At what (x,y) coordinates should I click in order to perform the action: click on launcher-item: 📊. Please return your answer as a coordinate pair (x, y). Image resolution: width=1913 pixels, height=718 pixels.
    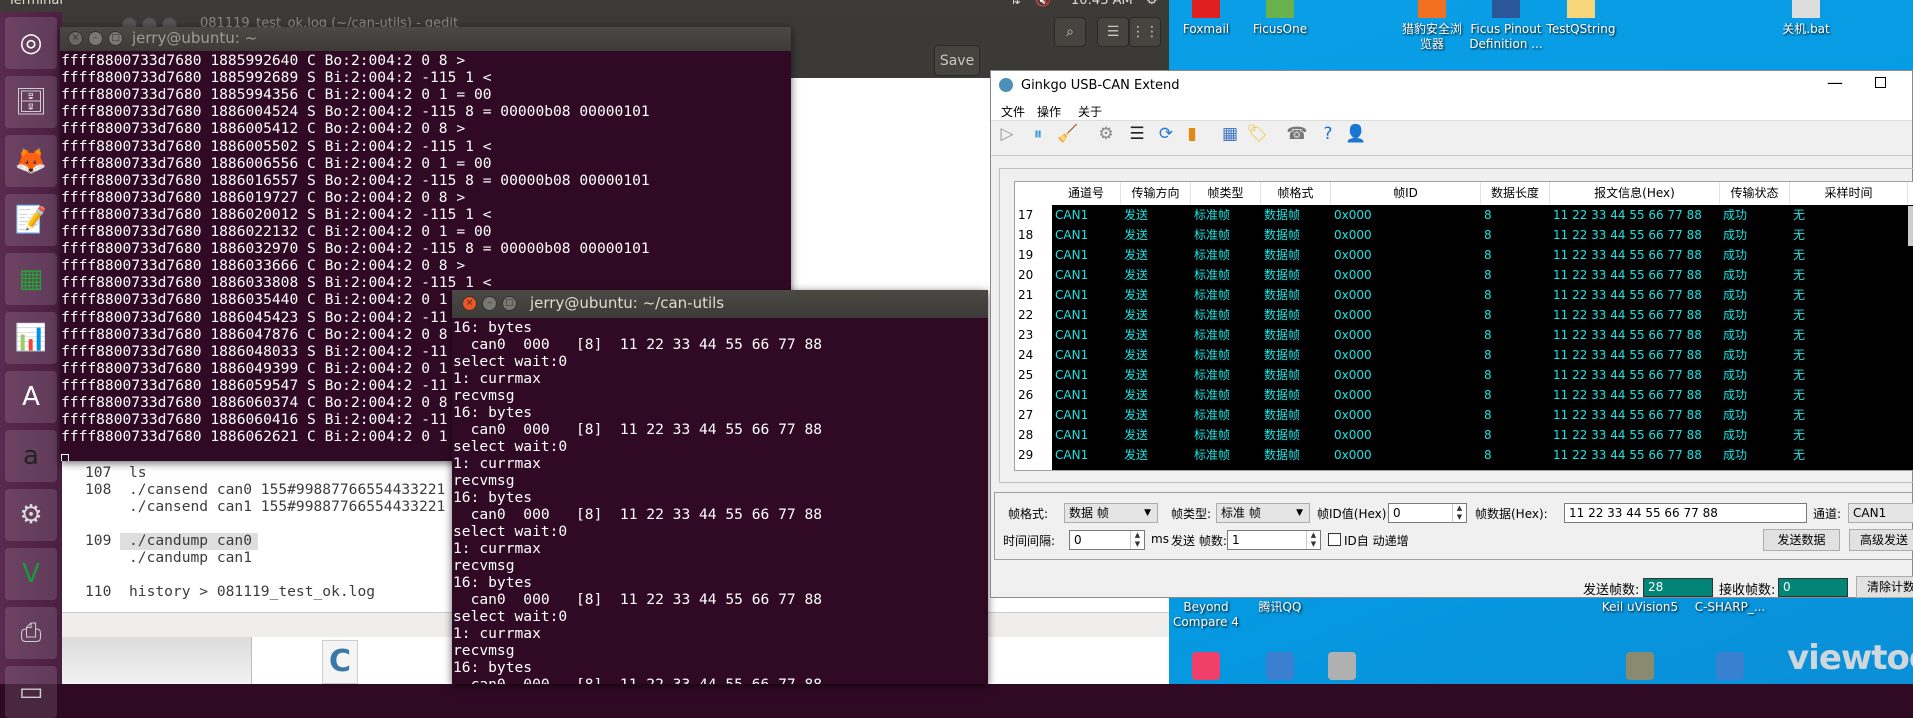
    Looking at the image, I should click on (31, 338).